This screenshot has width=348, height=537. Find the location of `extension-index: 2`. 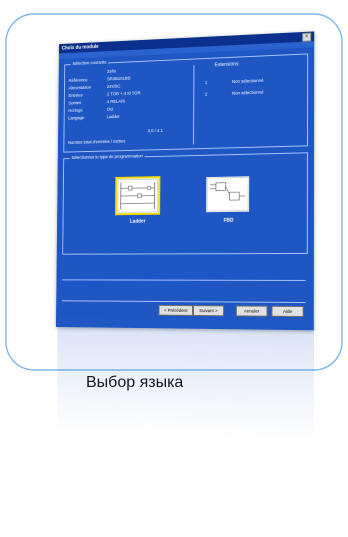

extension-index: 2 is located at coordinates (206, 94).